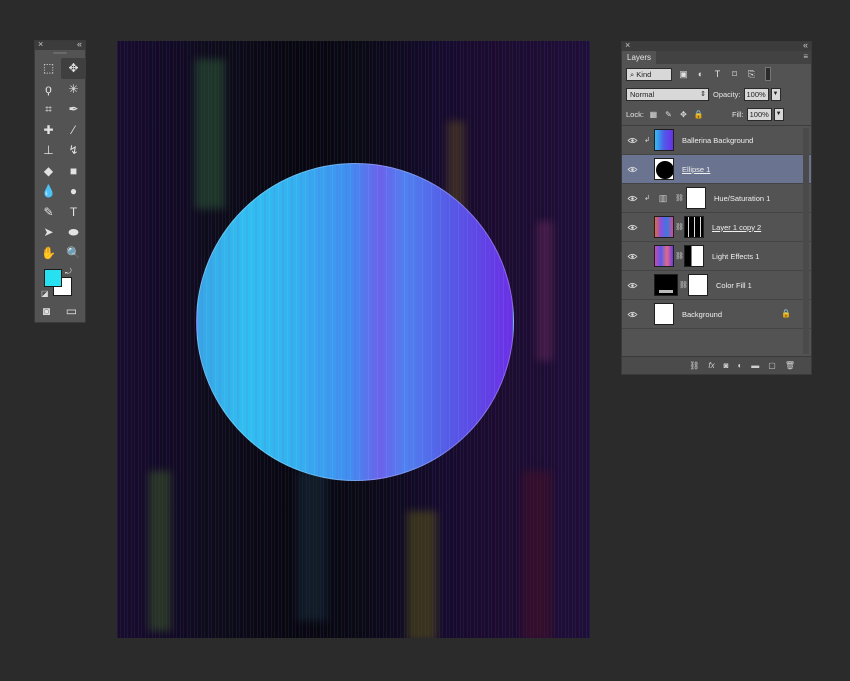 The height and width of the screenshot is (681, 850). Describe the element at coordinates (60, 44) in the screenshot. I see `tools-panel-titlebar: × «` at that location.